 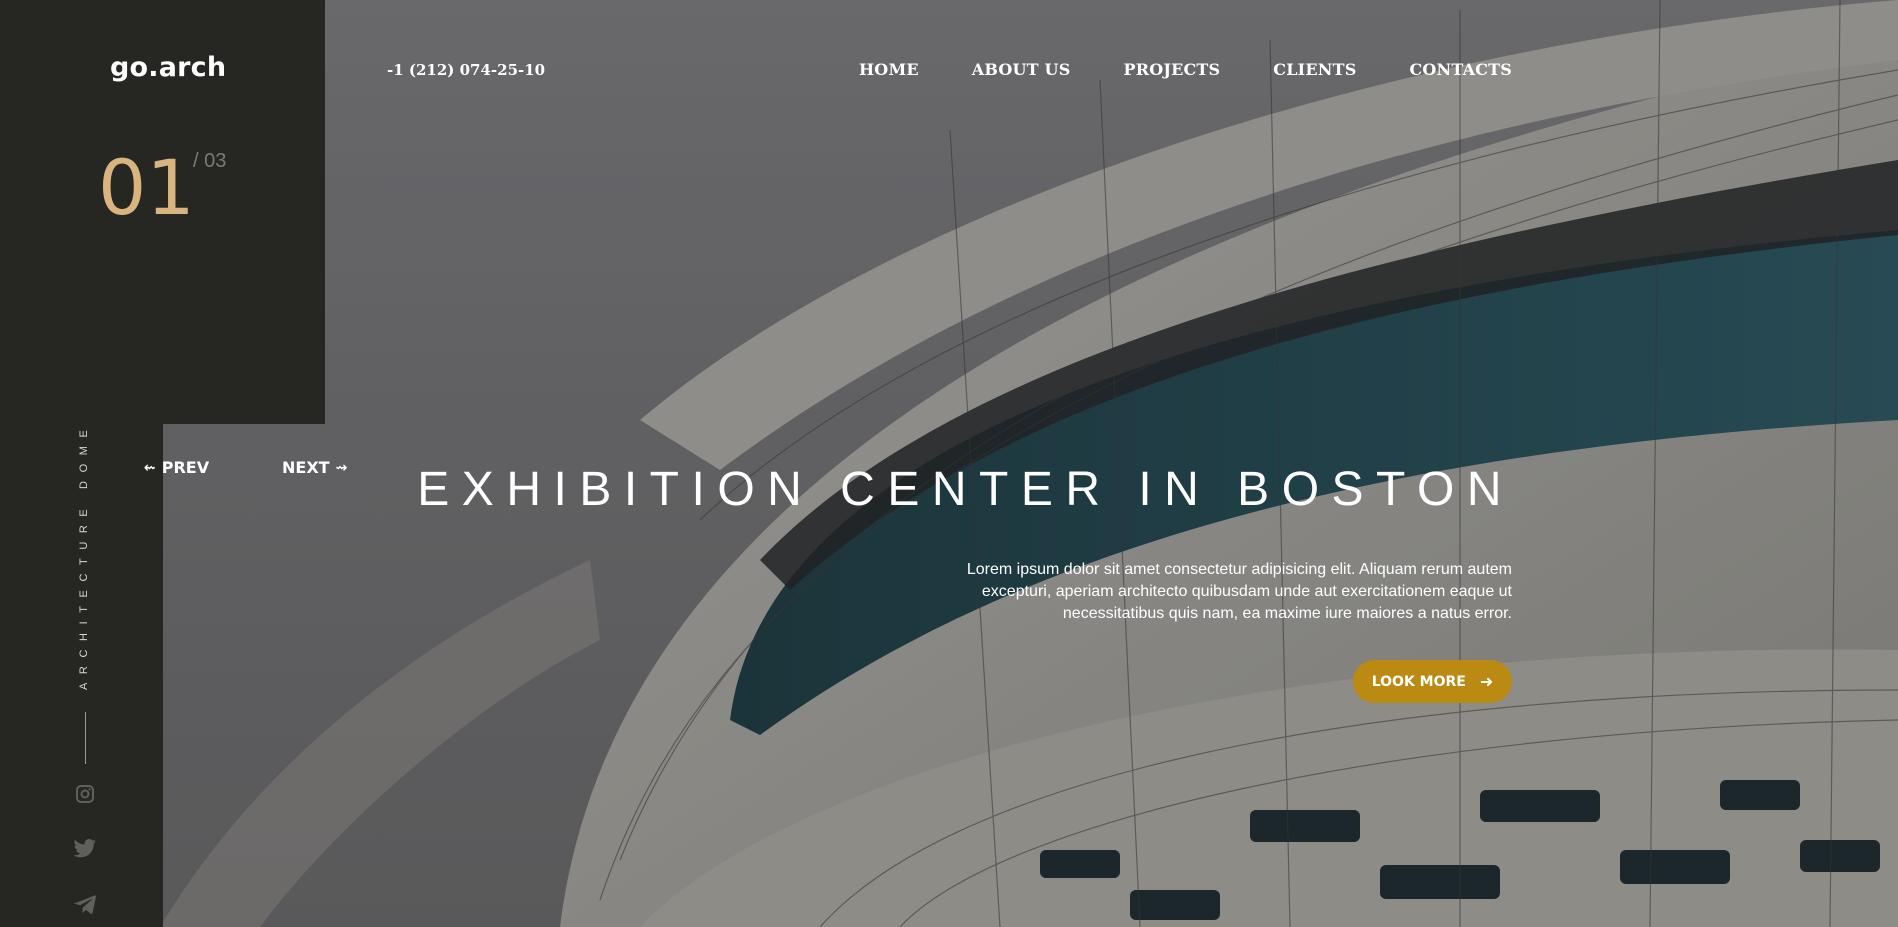 What do you see at coordinates (84, 555) in the screenshot?
I see `slide-category-label: ARCHITECTURE DOME` at bounding box center [84, 555].